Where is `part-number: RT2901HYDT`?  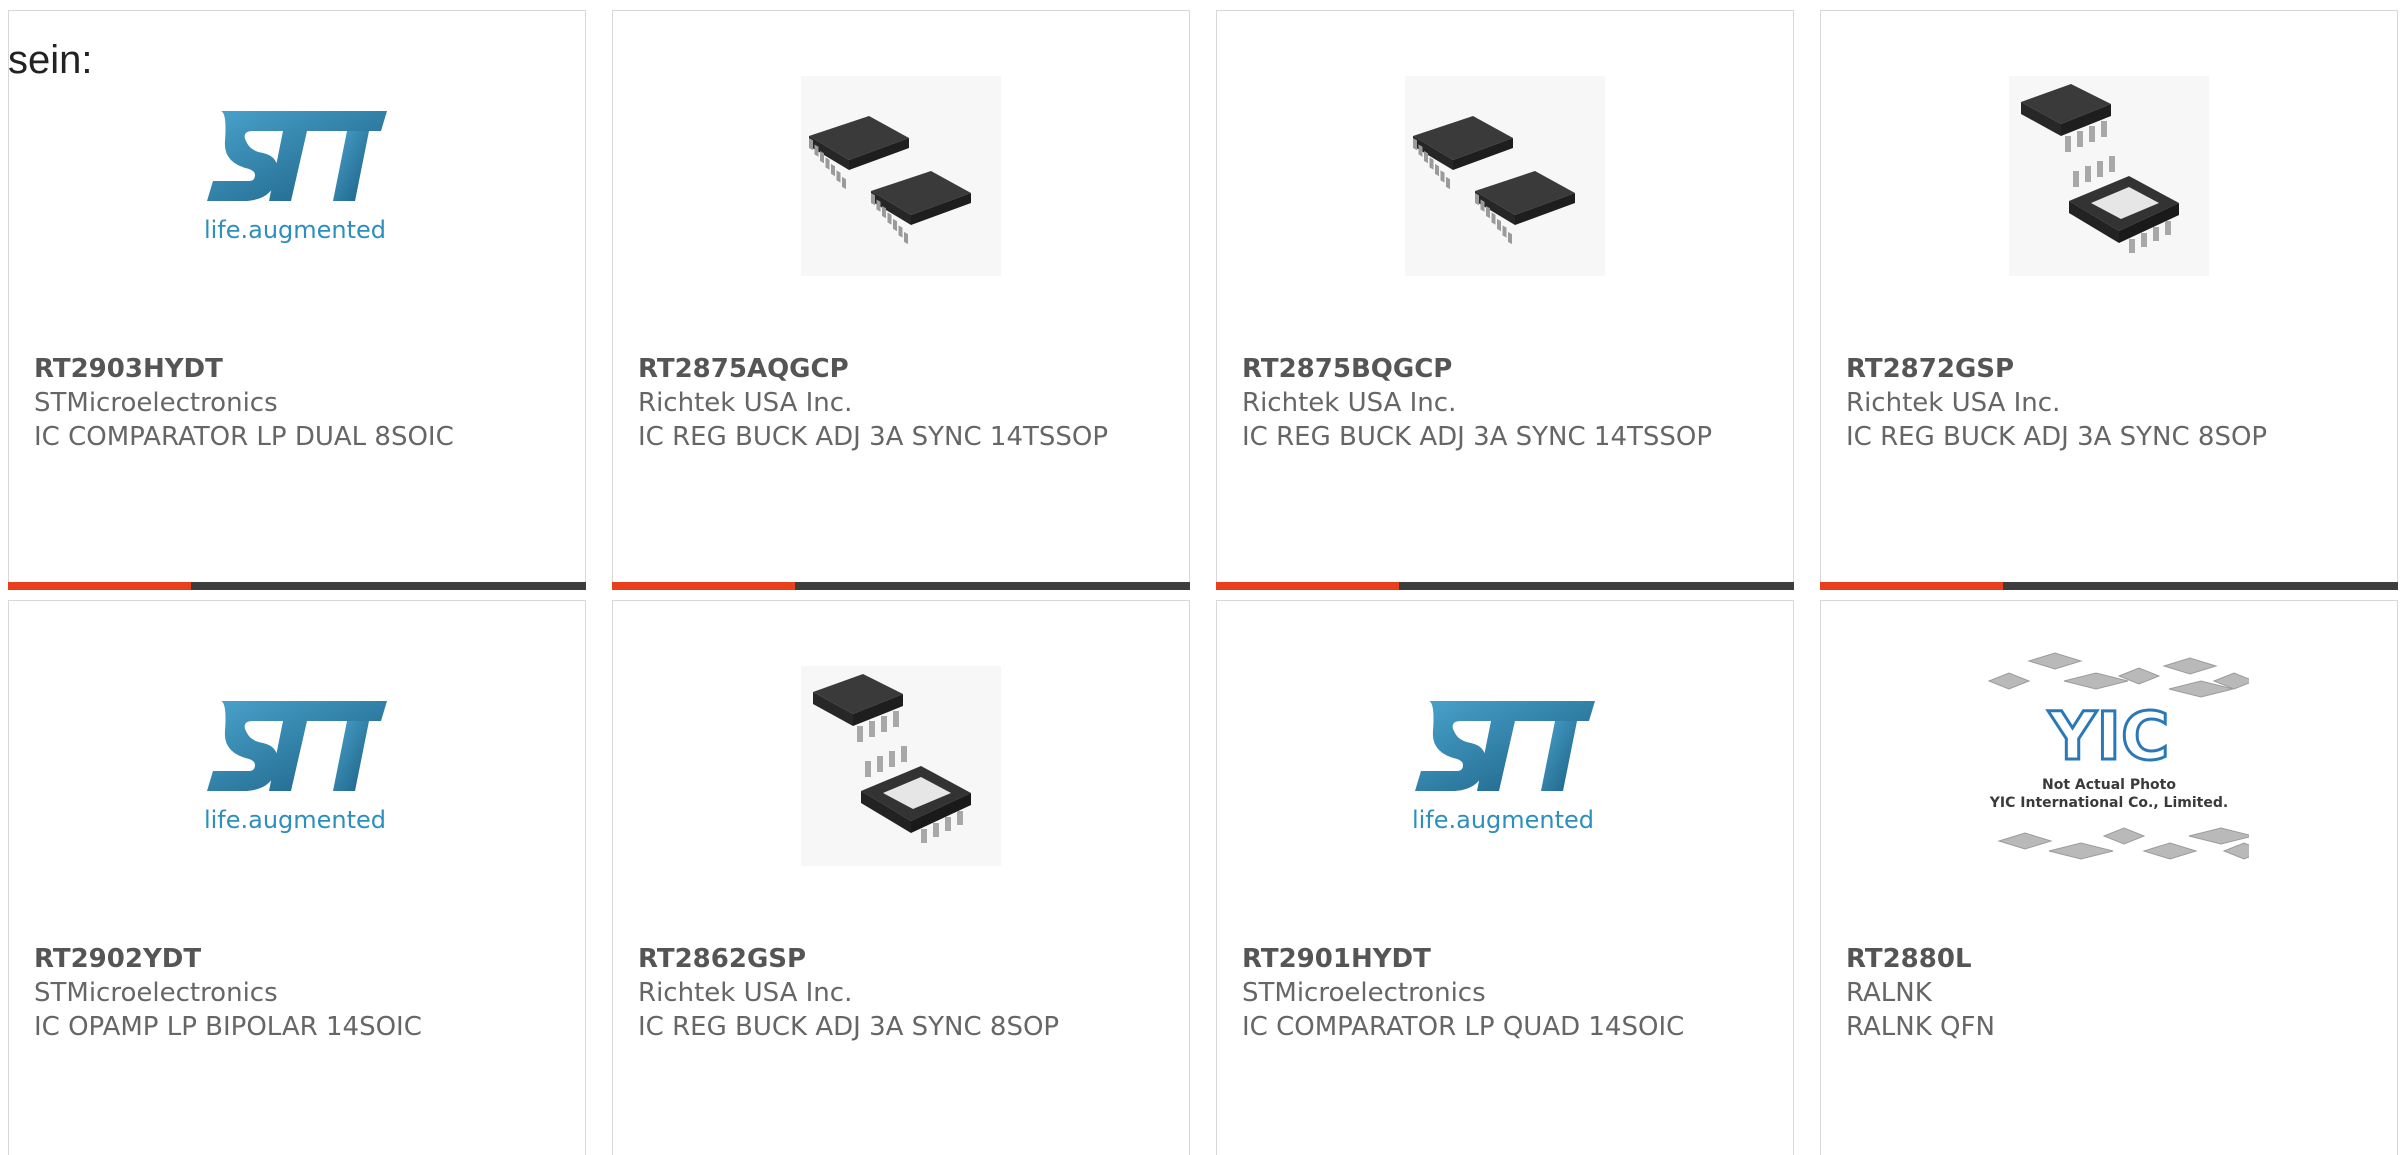 part-number: RT2901HYDT is located at coordinates (1487, 959).